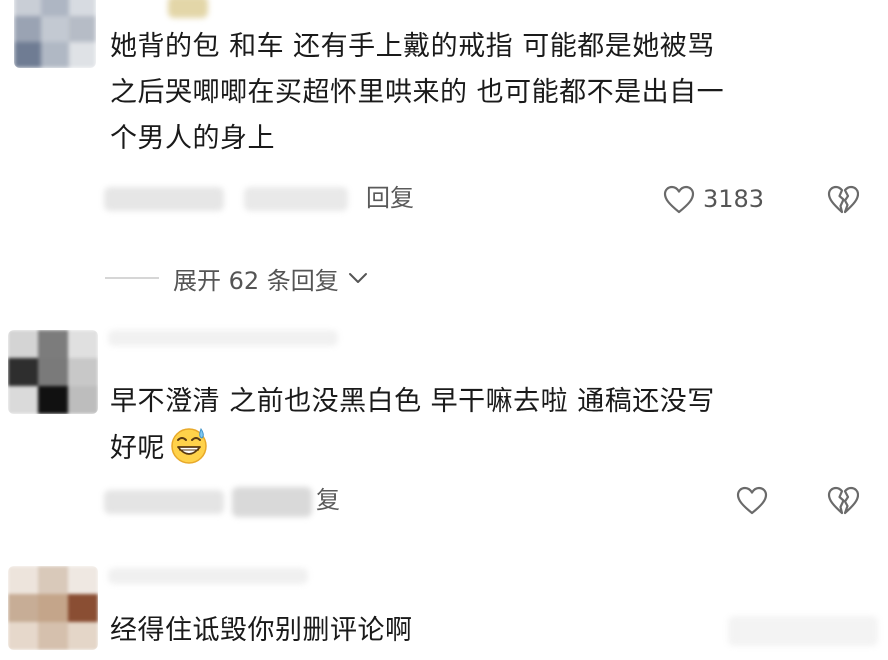 The image size is (888, 660). Describe the element at coordinates (412, 448) in the screenshot. I see `comment-line-with-emoji: 好呢` at that location.